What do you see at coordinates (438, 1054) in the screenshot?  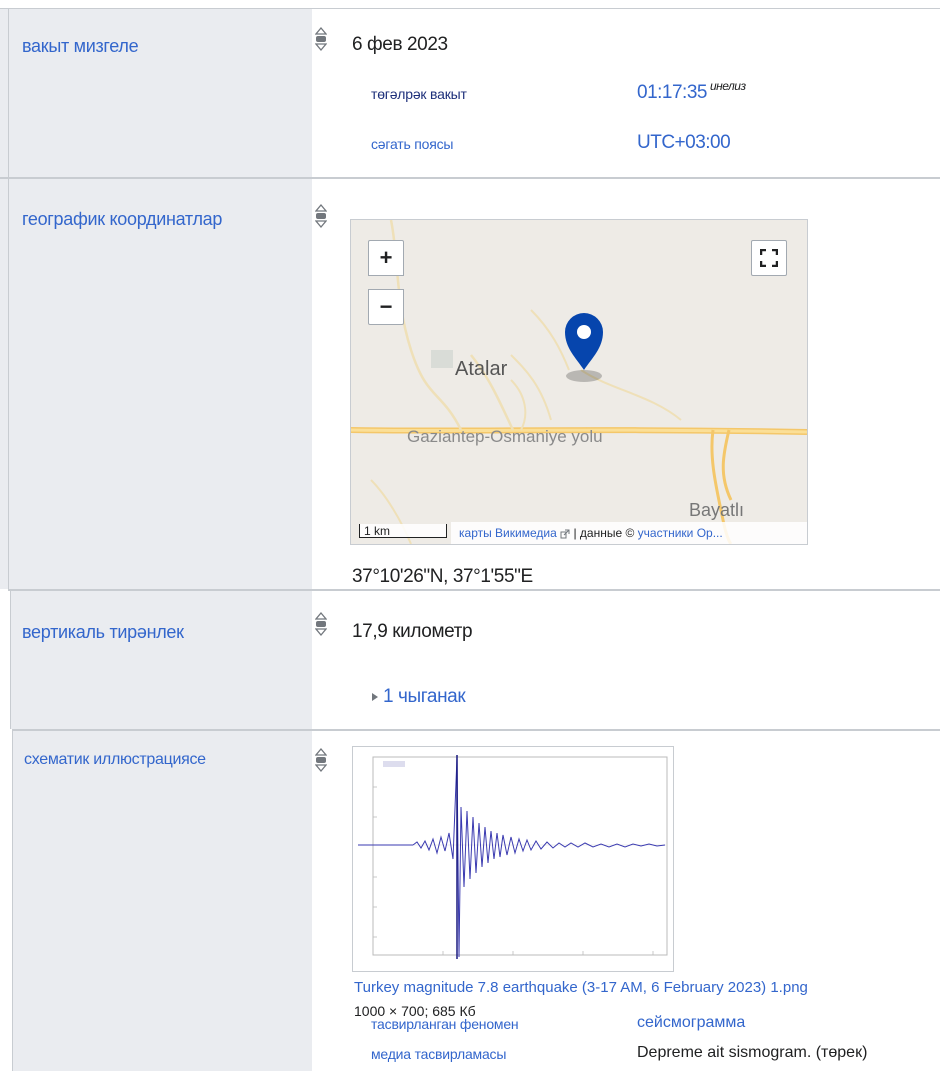 I see `qualifier-property-media-legend: медиа тасвирламасы` at bounding box center [438, 1054].